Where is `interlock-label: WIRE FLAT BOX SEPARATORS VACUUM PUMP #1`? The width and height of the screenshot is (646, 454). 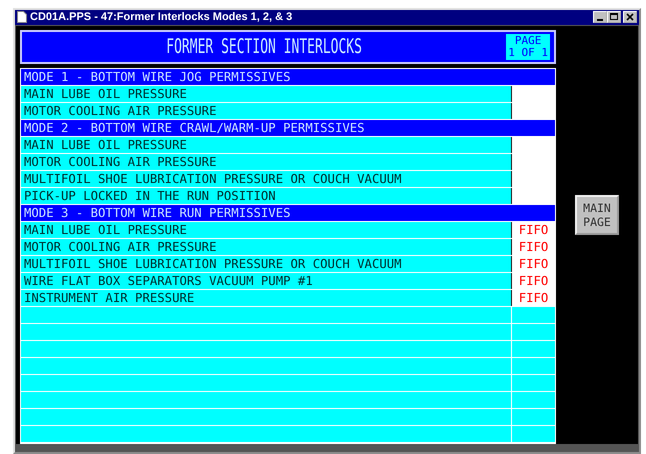 interlock-label: WIRE FLAT BOX SEPARATORS VACUUM PUMP #1 is located at coordinates (168, 280).